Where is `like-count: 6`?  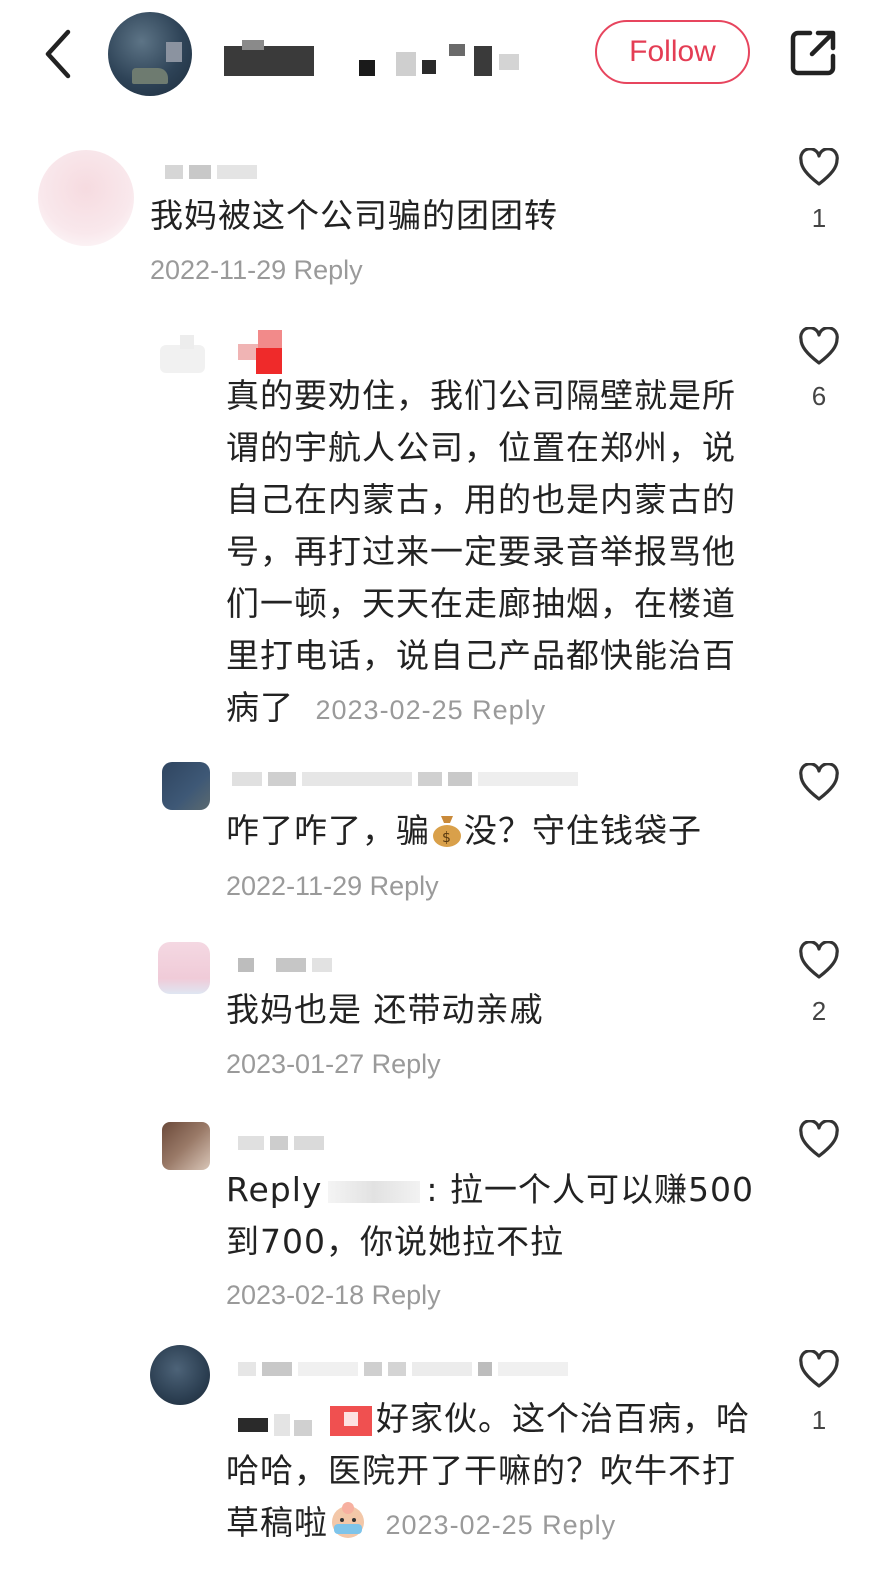 like-count: 6 is located at coordinates (819, 396).